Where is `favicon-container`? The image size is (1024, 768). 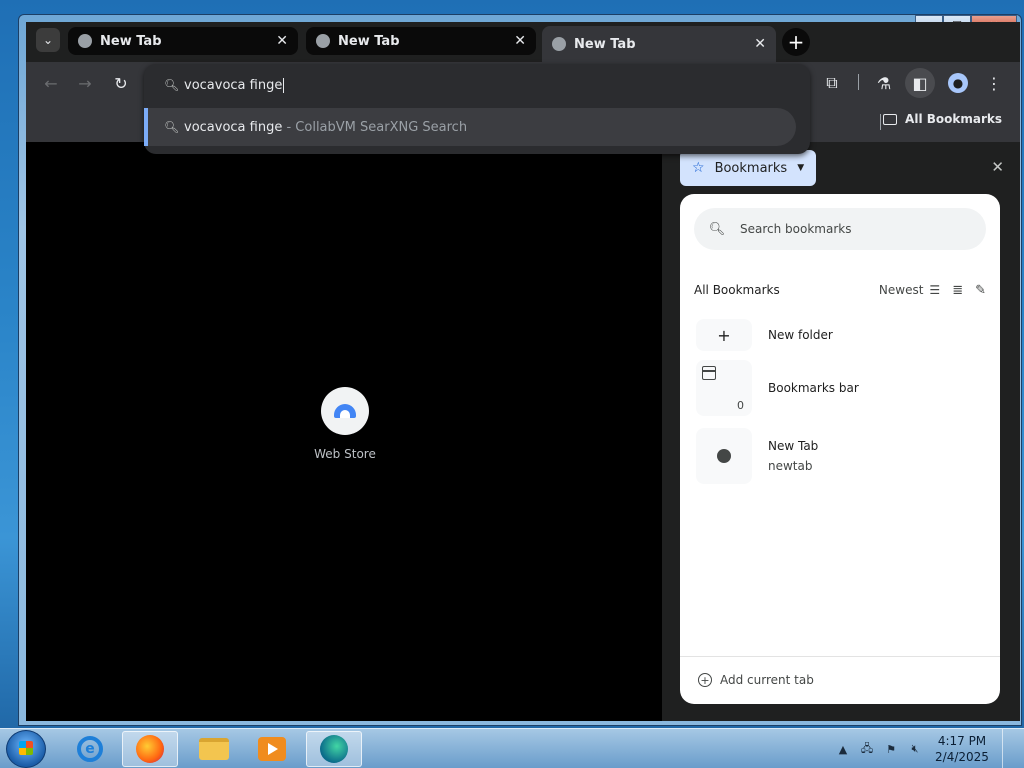 favicon-container is located at coordinates (724, 456).